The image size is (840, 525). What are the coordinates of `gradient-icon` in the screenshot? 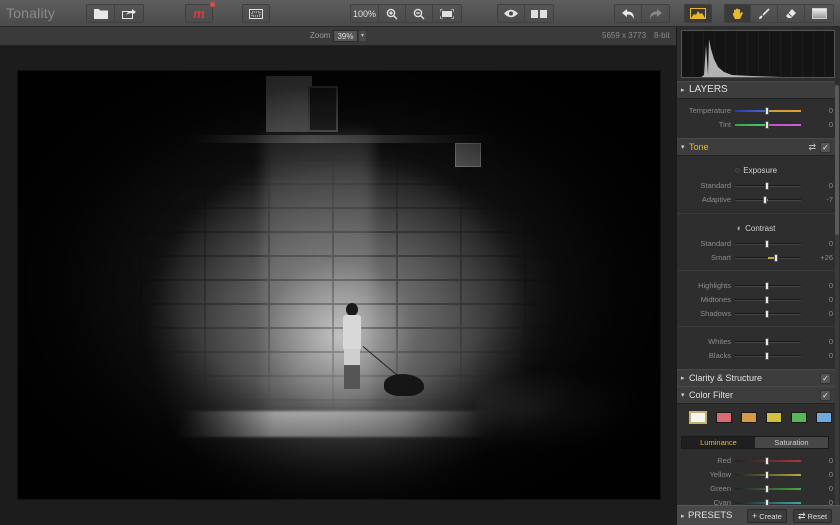 It's located at (819, 13).